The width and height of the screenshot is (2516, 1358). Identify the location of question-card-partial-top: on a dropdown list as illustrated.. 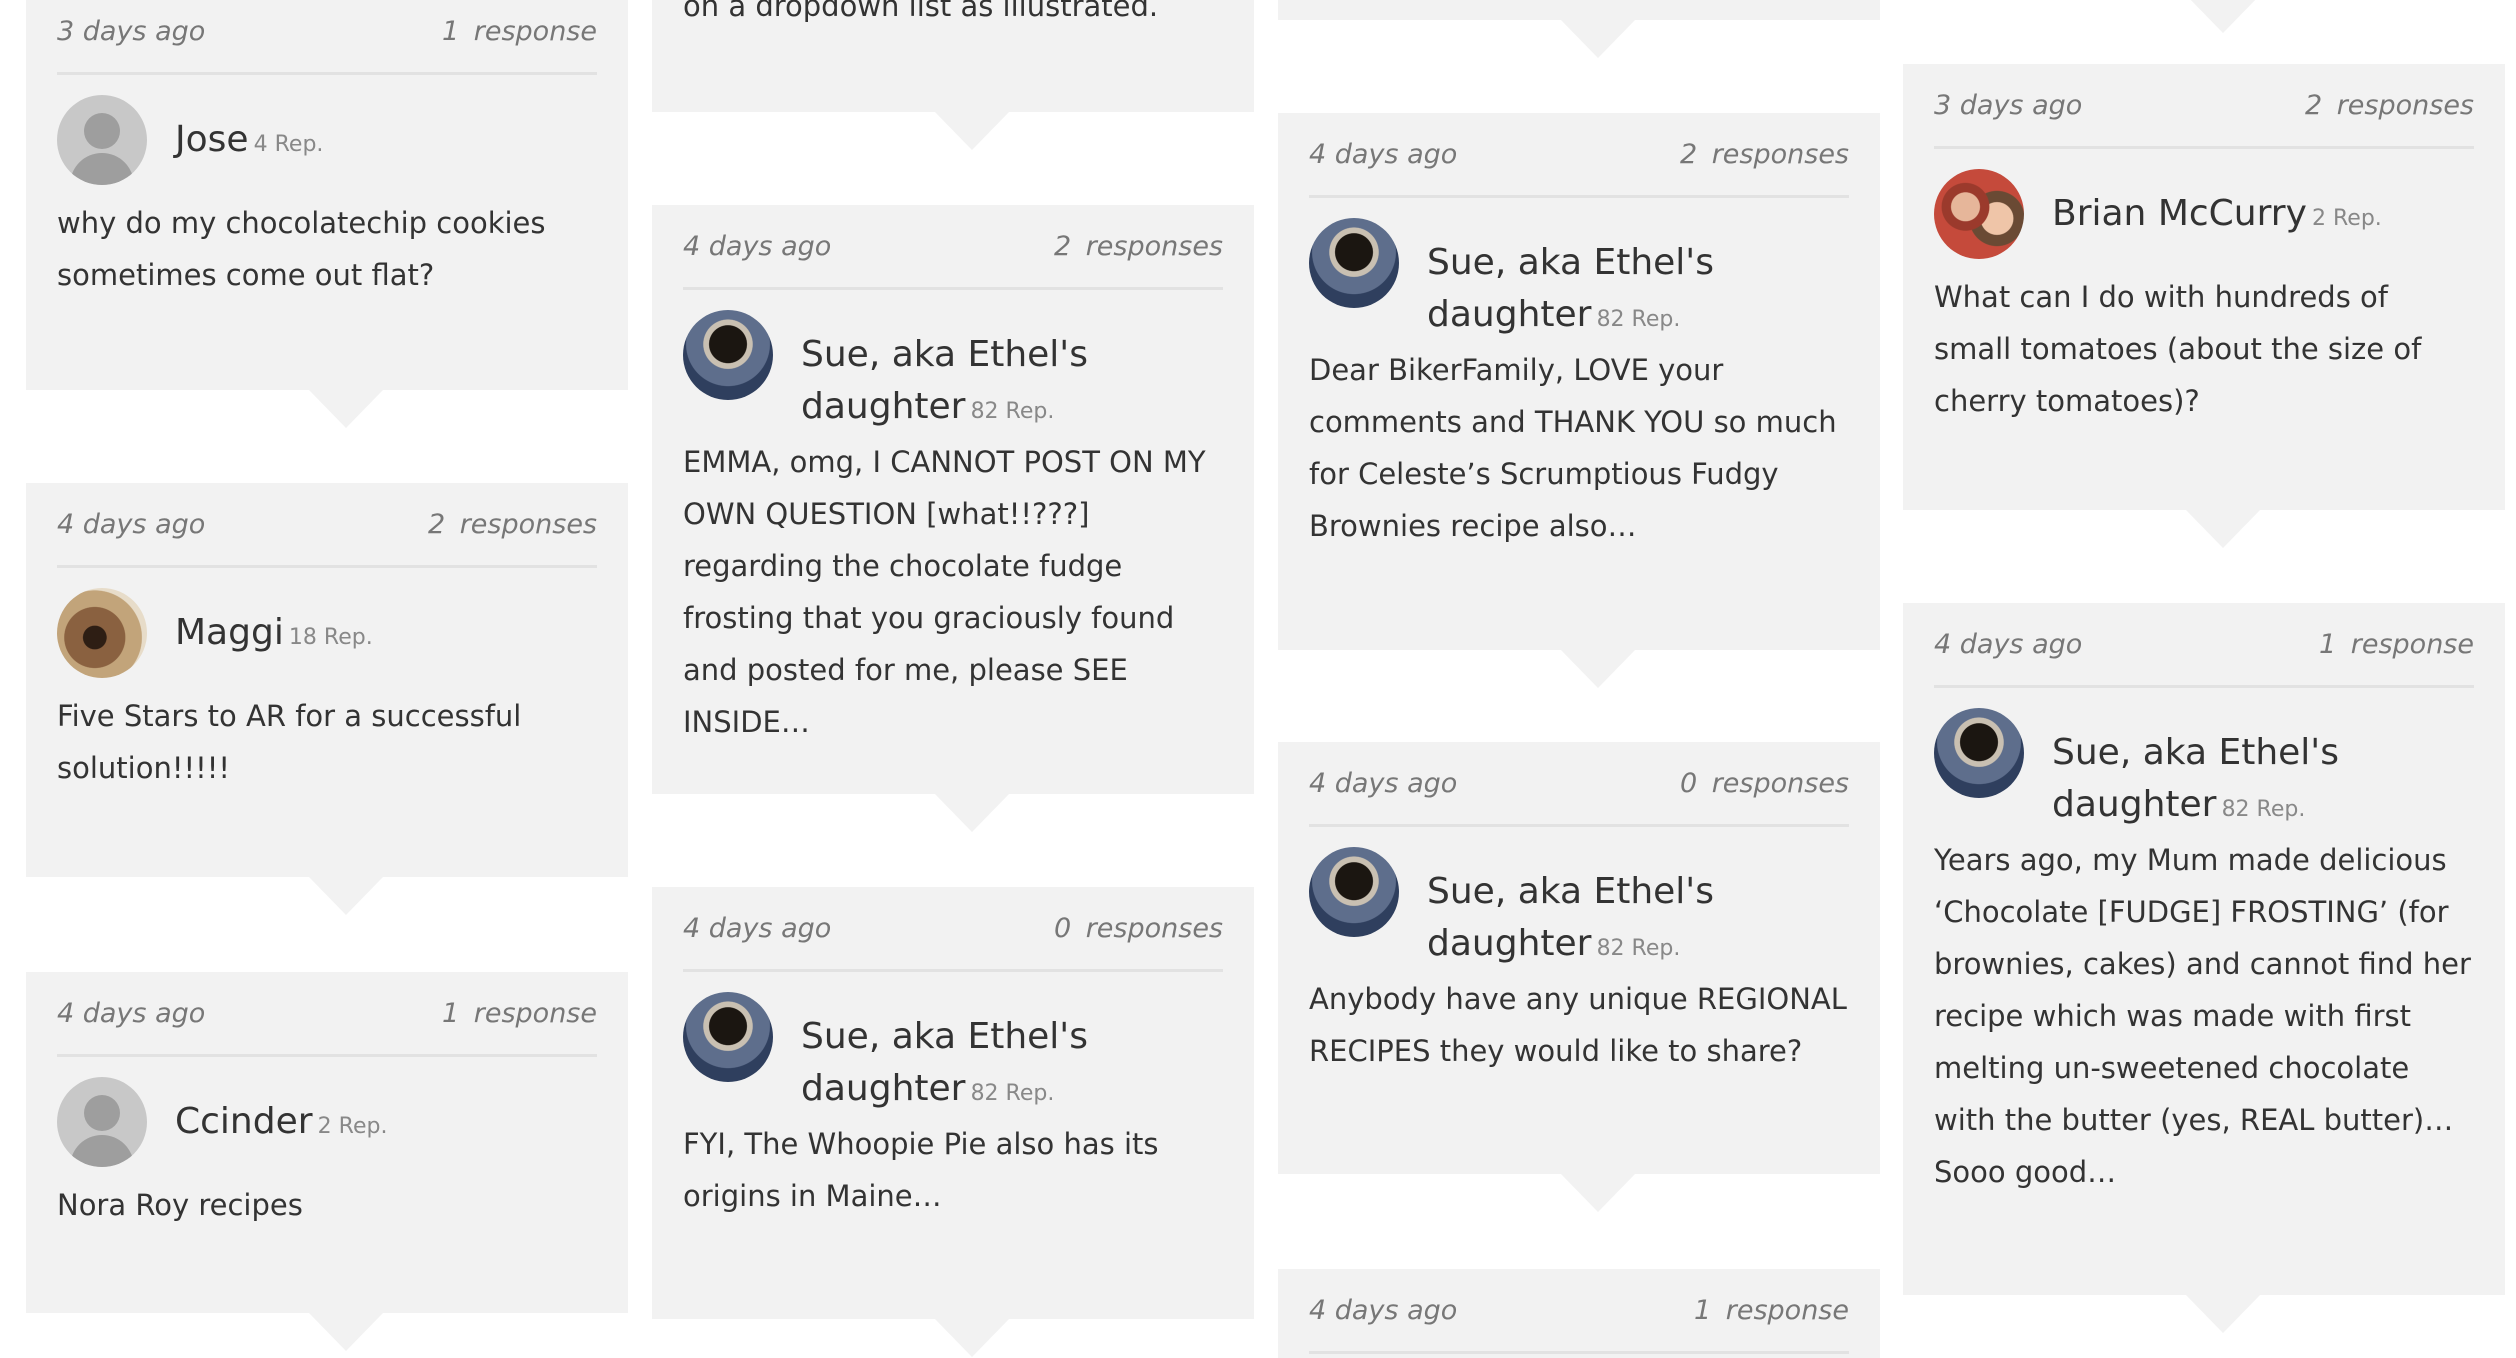
(953, 75).